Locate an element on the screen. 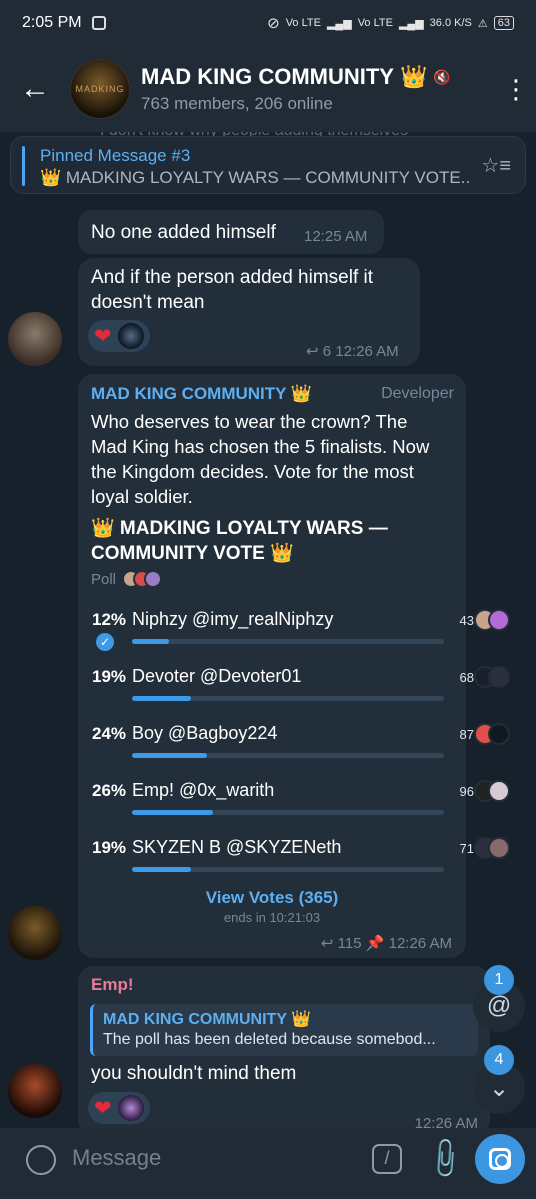 The width and height of the screenshot is (536, 1199). poll-option-name: SKYZEN B @SKYZENeth is located at coordinates (237, 847).